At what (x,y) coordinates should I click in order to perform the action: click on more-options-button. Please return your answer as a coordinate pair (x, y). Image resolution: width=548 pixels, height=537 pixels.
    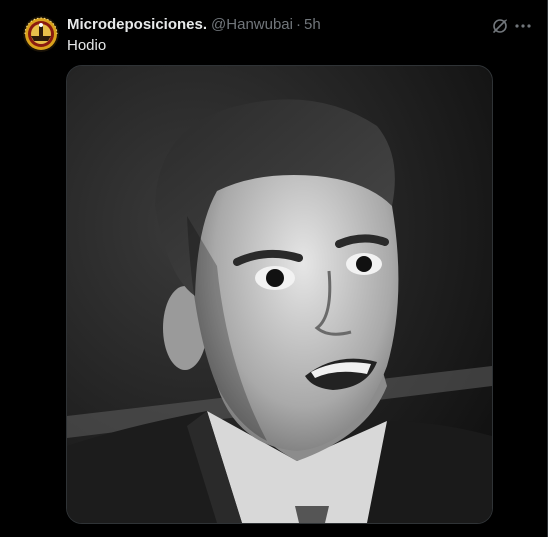
    Looking at the image, I should click on (523, 26).